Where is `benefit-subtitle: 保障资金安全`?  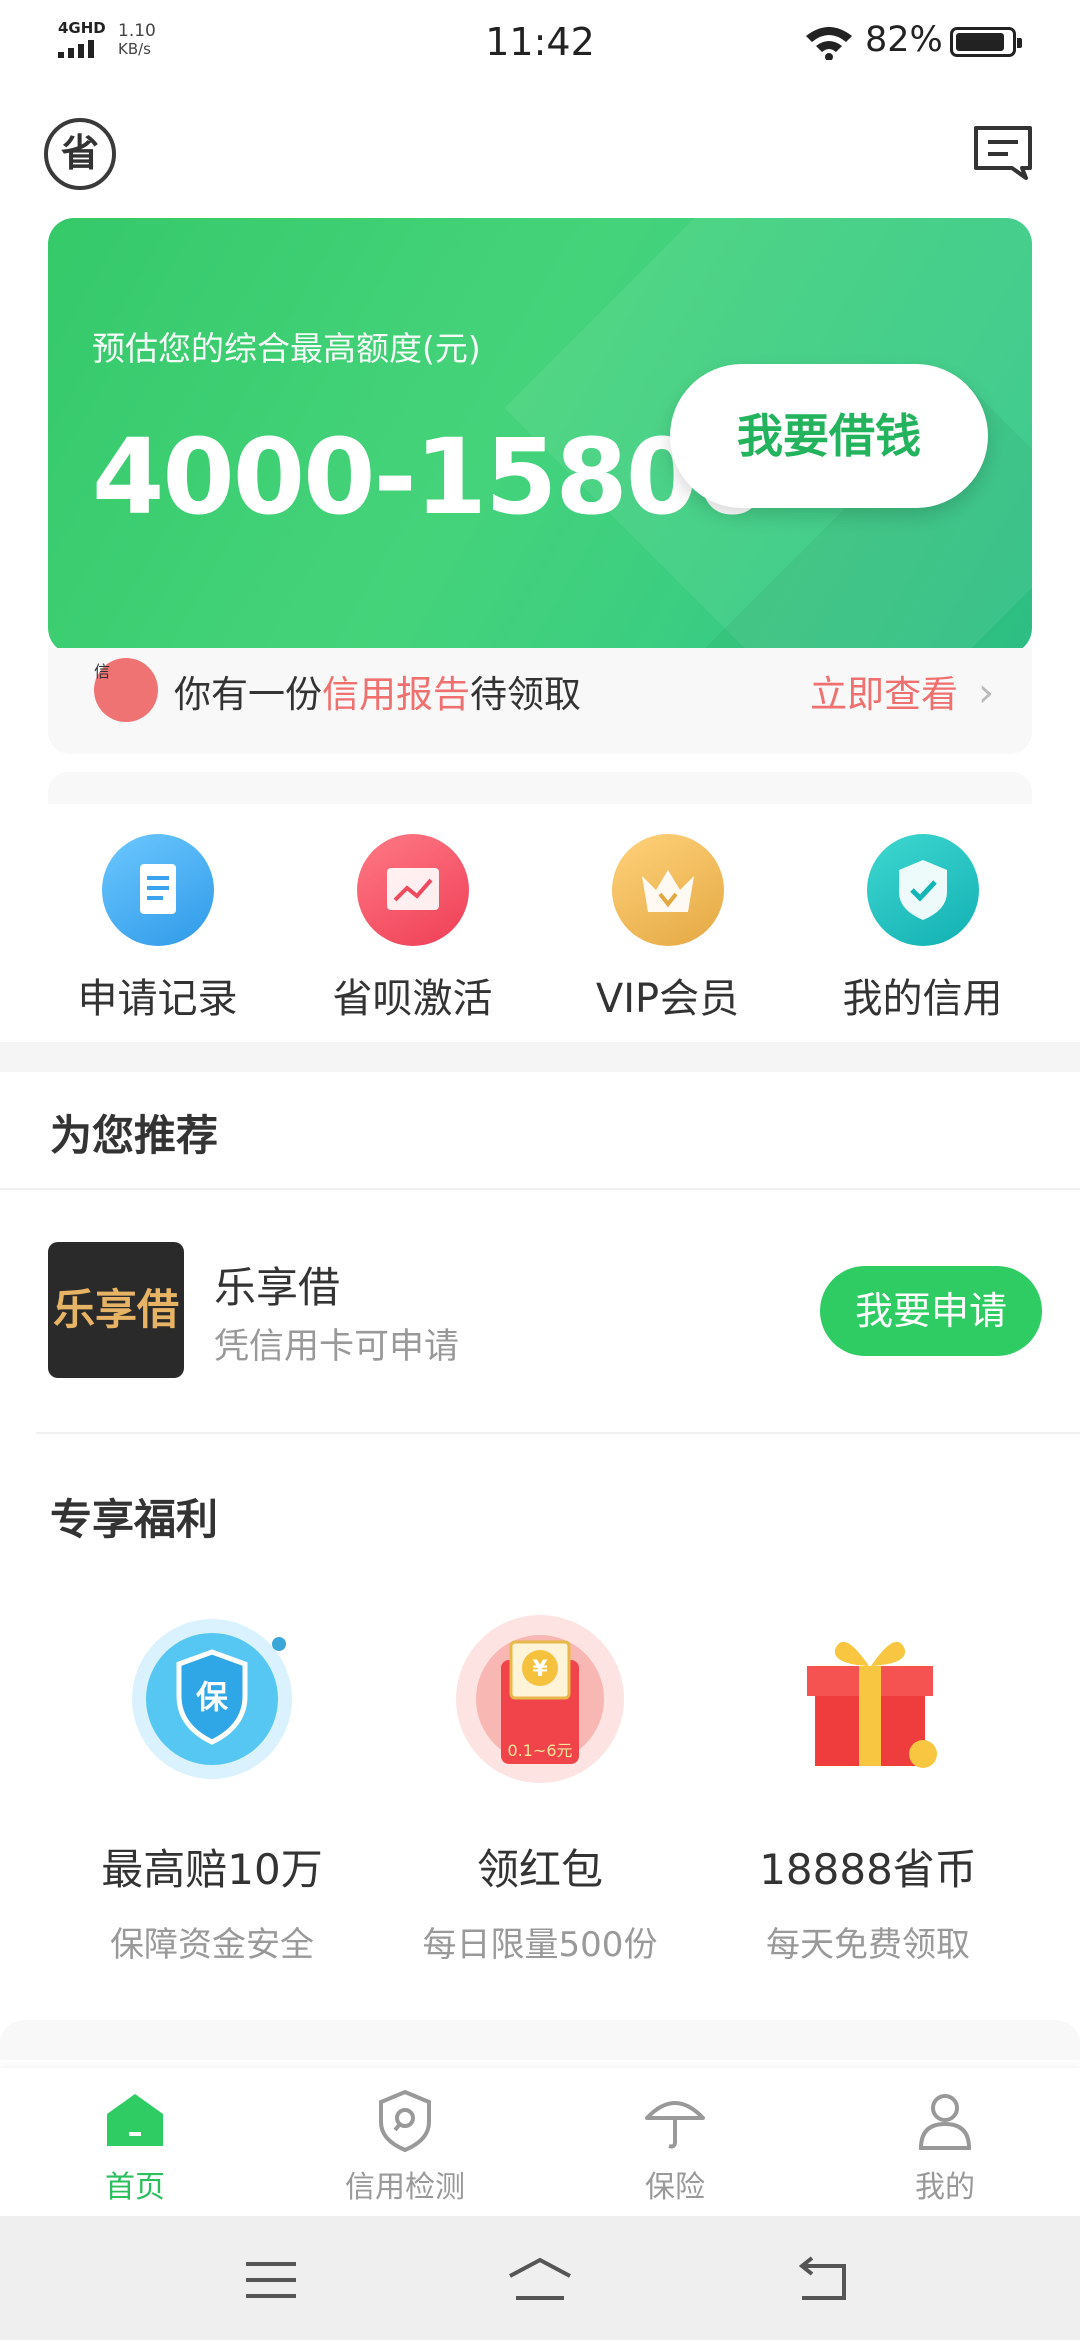
benefit-subtitle: 保障资金安全 is located at coordinates (212, 1945).